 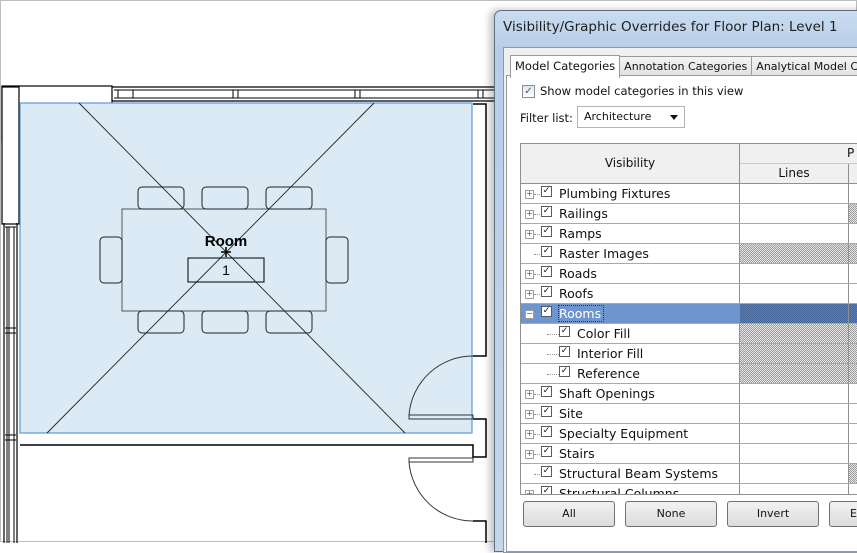 What do you see at coordinates (674, 117) in the screenshot?
I see `dropdown-arrow-icon` at bounding box center [674, 117].